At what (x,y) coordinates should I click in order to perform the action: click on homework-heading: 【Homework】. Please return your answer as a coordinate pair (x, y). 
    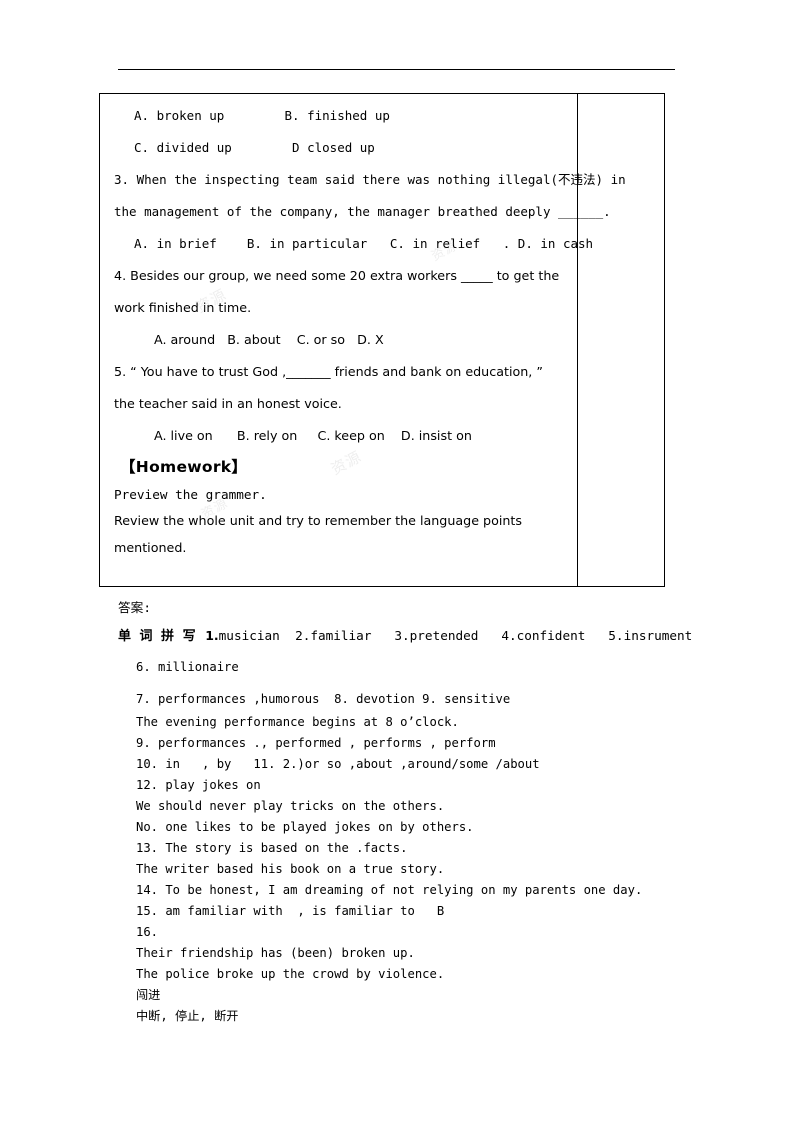
    Looking at the image, I should click on (184, 467).